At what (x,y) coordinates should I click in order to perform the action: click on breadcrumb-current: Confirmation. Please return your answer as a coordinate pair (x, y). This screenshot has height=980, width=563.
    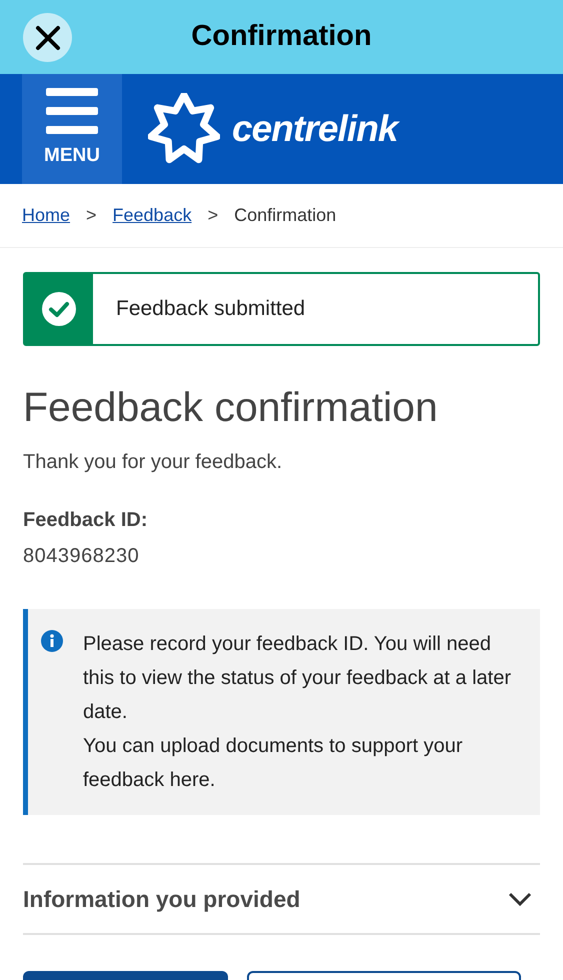
    Looking at the image, I should click on (285, 215).